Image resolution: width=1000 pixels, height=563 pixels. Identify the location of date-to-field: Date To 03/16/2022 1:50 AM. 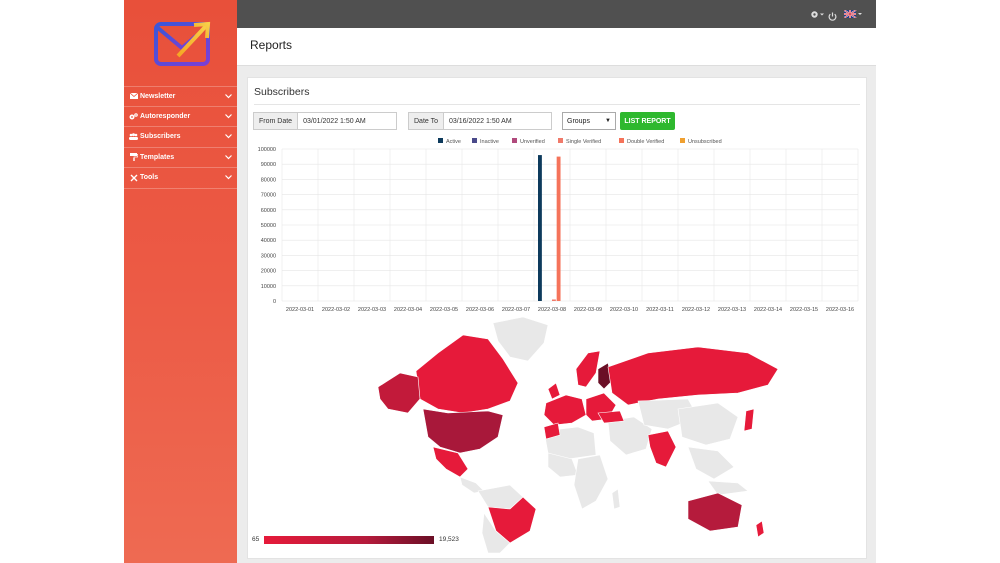
(480, 121).